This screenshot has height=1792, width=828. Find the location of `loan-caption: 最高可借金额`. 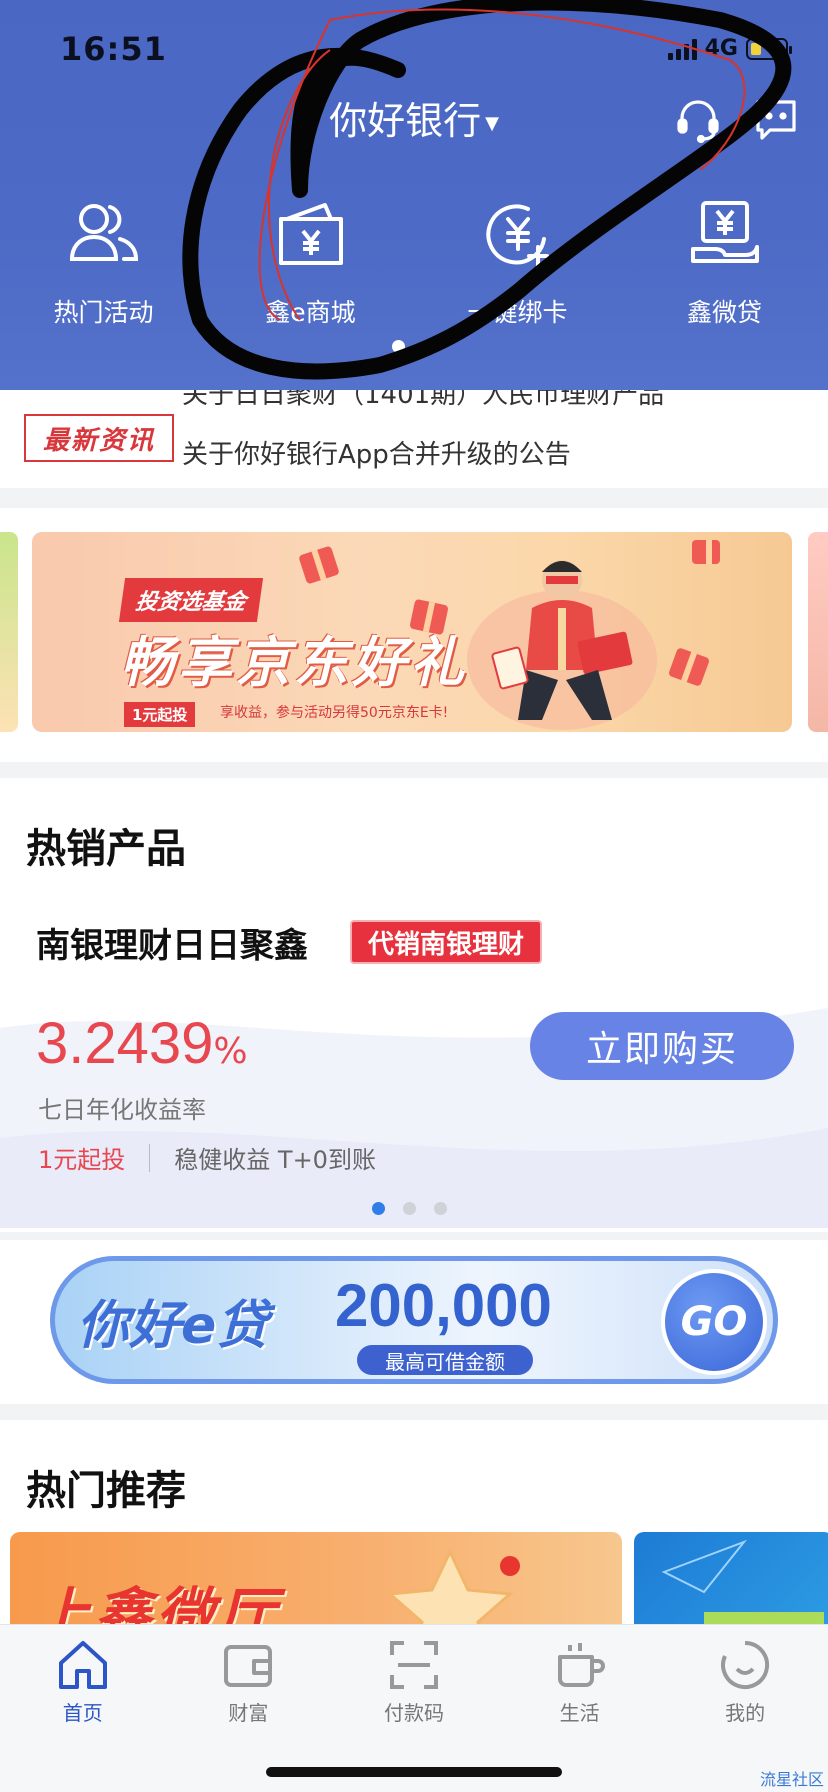

loan-caption: 最高可借金额 is located at coordinates (445, 1360).